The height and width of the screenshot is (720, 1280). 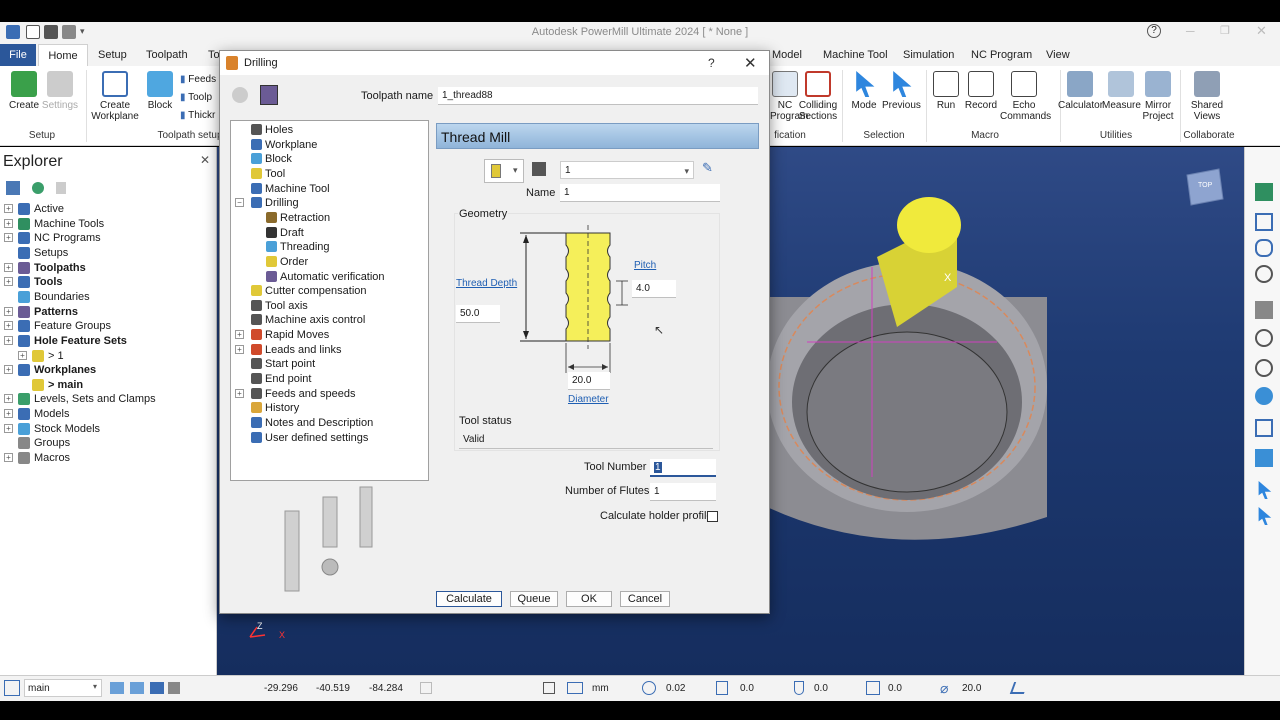 I want to click on strategy-tree-item: Notes and Description, so click(x=319, y=423).